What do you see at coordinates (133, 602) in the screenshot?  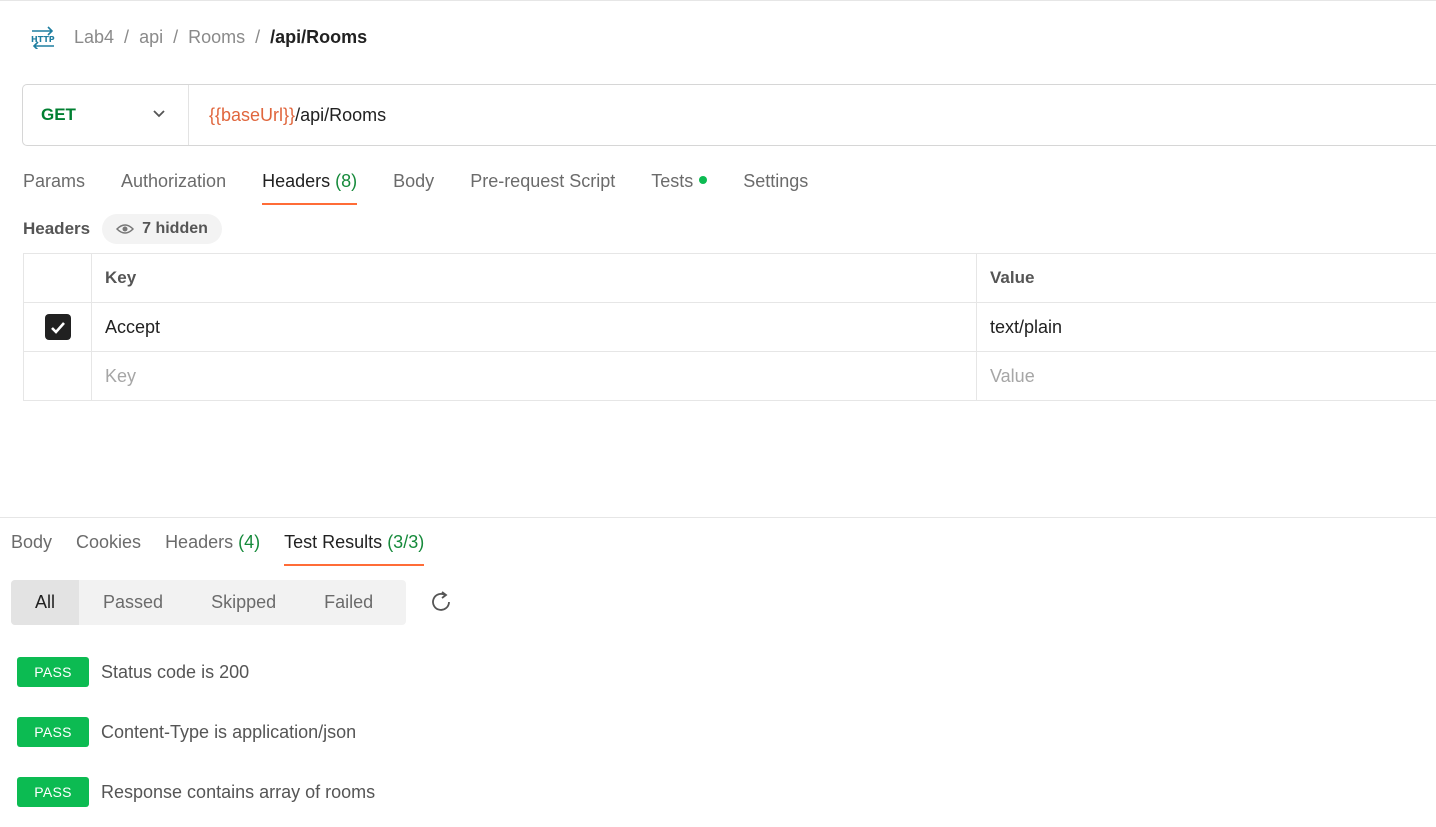 I see `filter-passed: Passed` at bounding box center [133, 602].